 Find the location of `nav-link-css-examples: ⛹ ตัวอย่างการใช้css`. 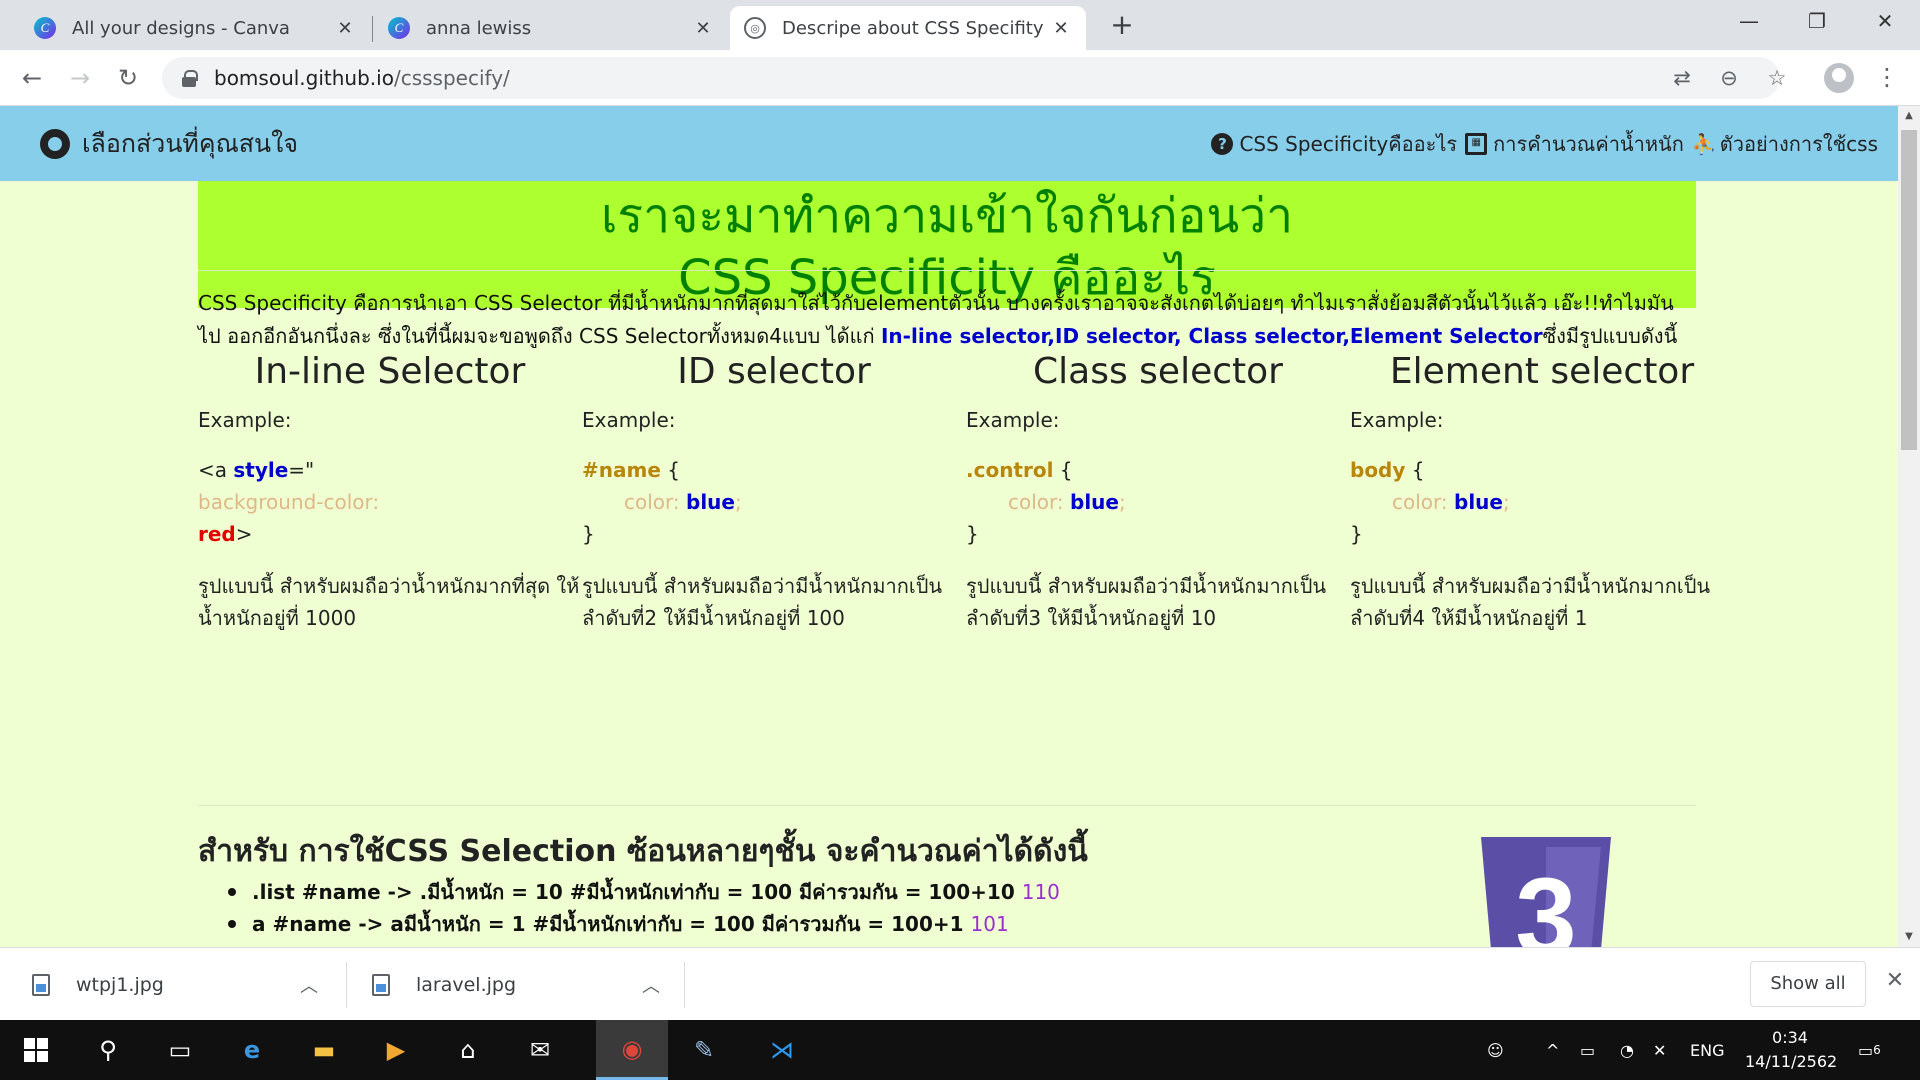

nav-link-css-examples: ⛹ ตัวอย่างการใช้css is located at coordinates (1785, 144).